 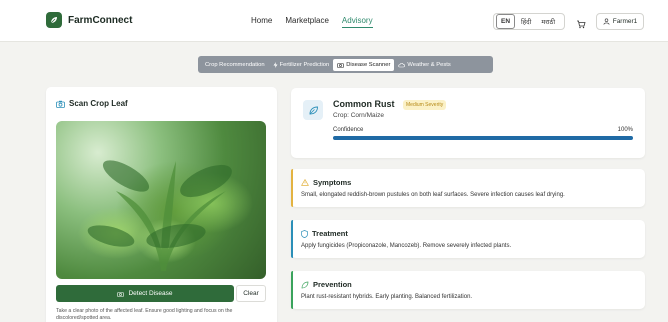 I want to click on cloud-icon, so click(x=402, y=64).